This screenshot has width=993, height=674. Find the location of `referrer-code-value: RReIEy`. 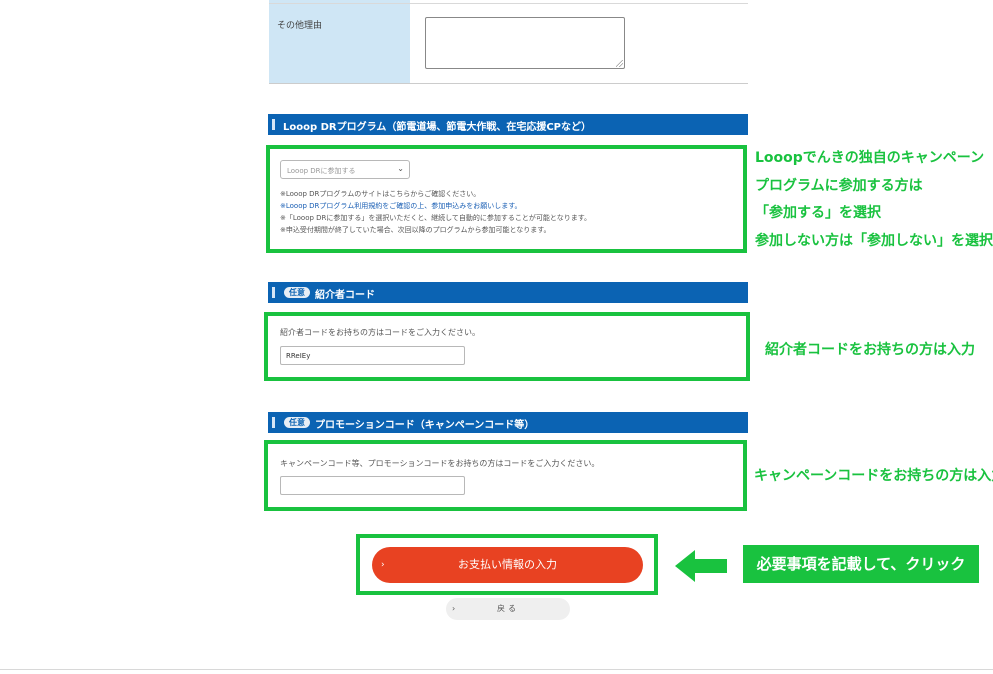

referrer-code-value: RReIEy is located at coordinates (298, 356).